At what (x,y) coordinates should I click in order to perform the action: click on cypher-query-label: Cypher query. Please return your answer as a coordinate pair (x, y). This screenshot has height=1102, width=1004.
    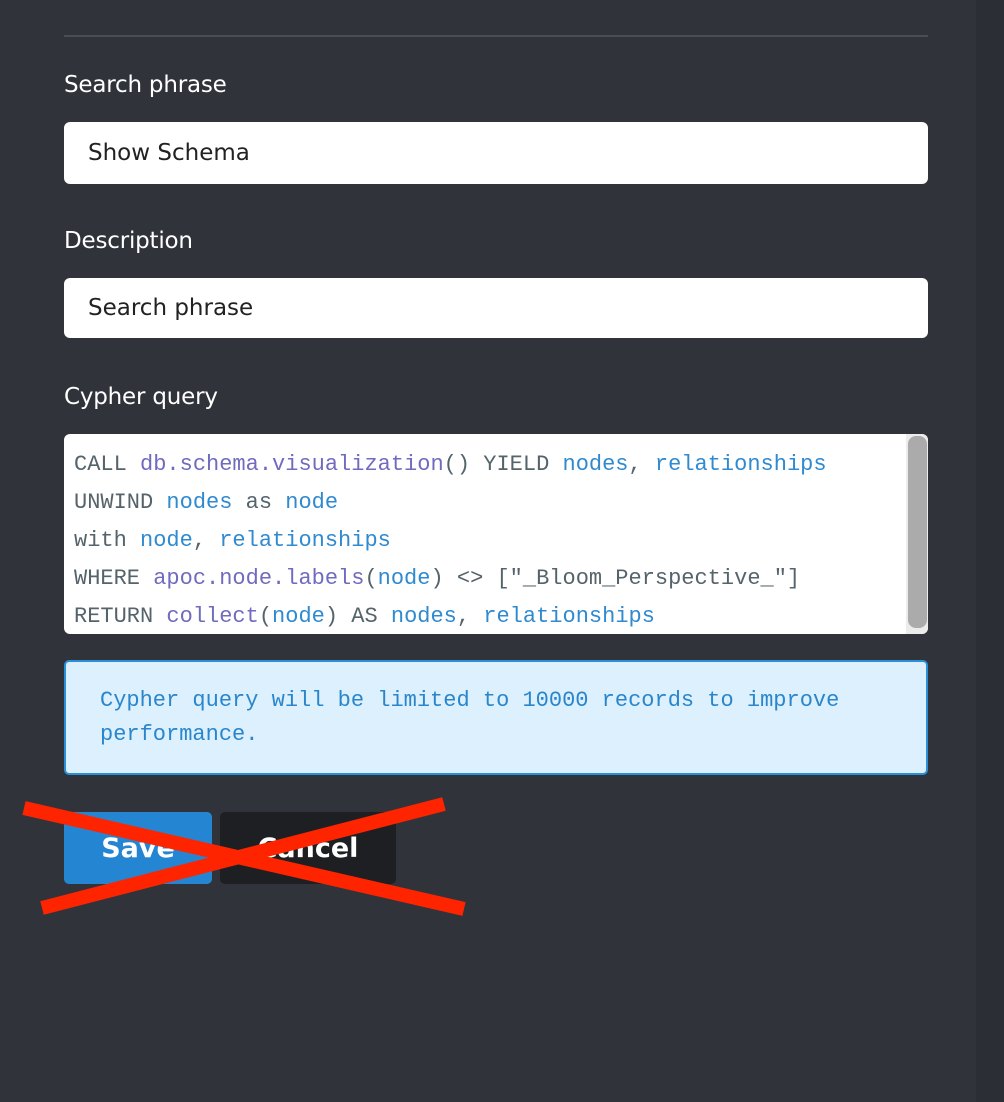
    Looking at the image, I should click on (141, 397).